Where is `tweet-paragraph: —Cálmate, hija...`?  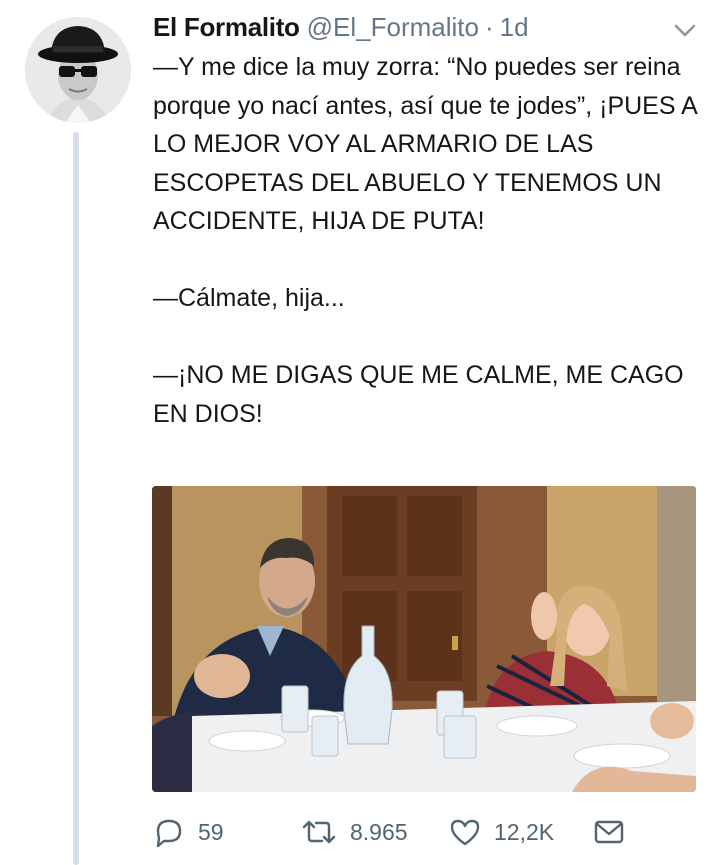 tweet-paragraph: —Cálmate, hija... is located at coordinates (249, 298).